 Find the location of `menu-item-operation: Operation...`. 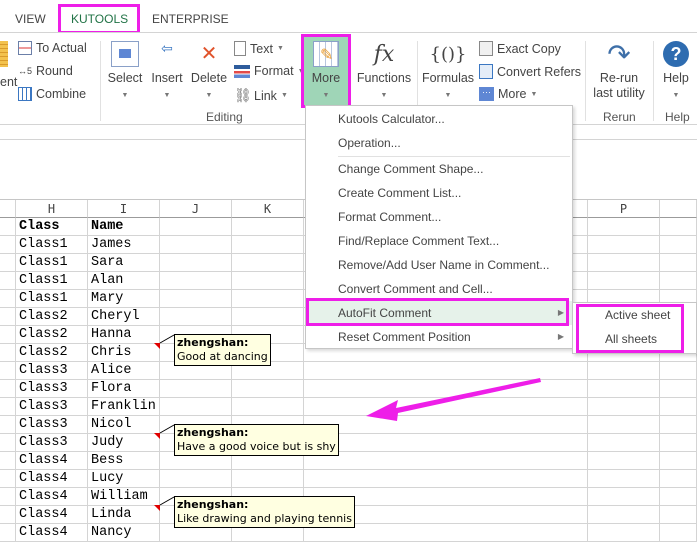

menu-item-operation: Operation... is located at coordinates (439, 143).